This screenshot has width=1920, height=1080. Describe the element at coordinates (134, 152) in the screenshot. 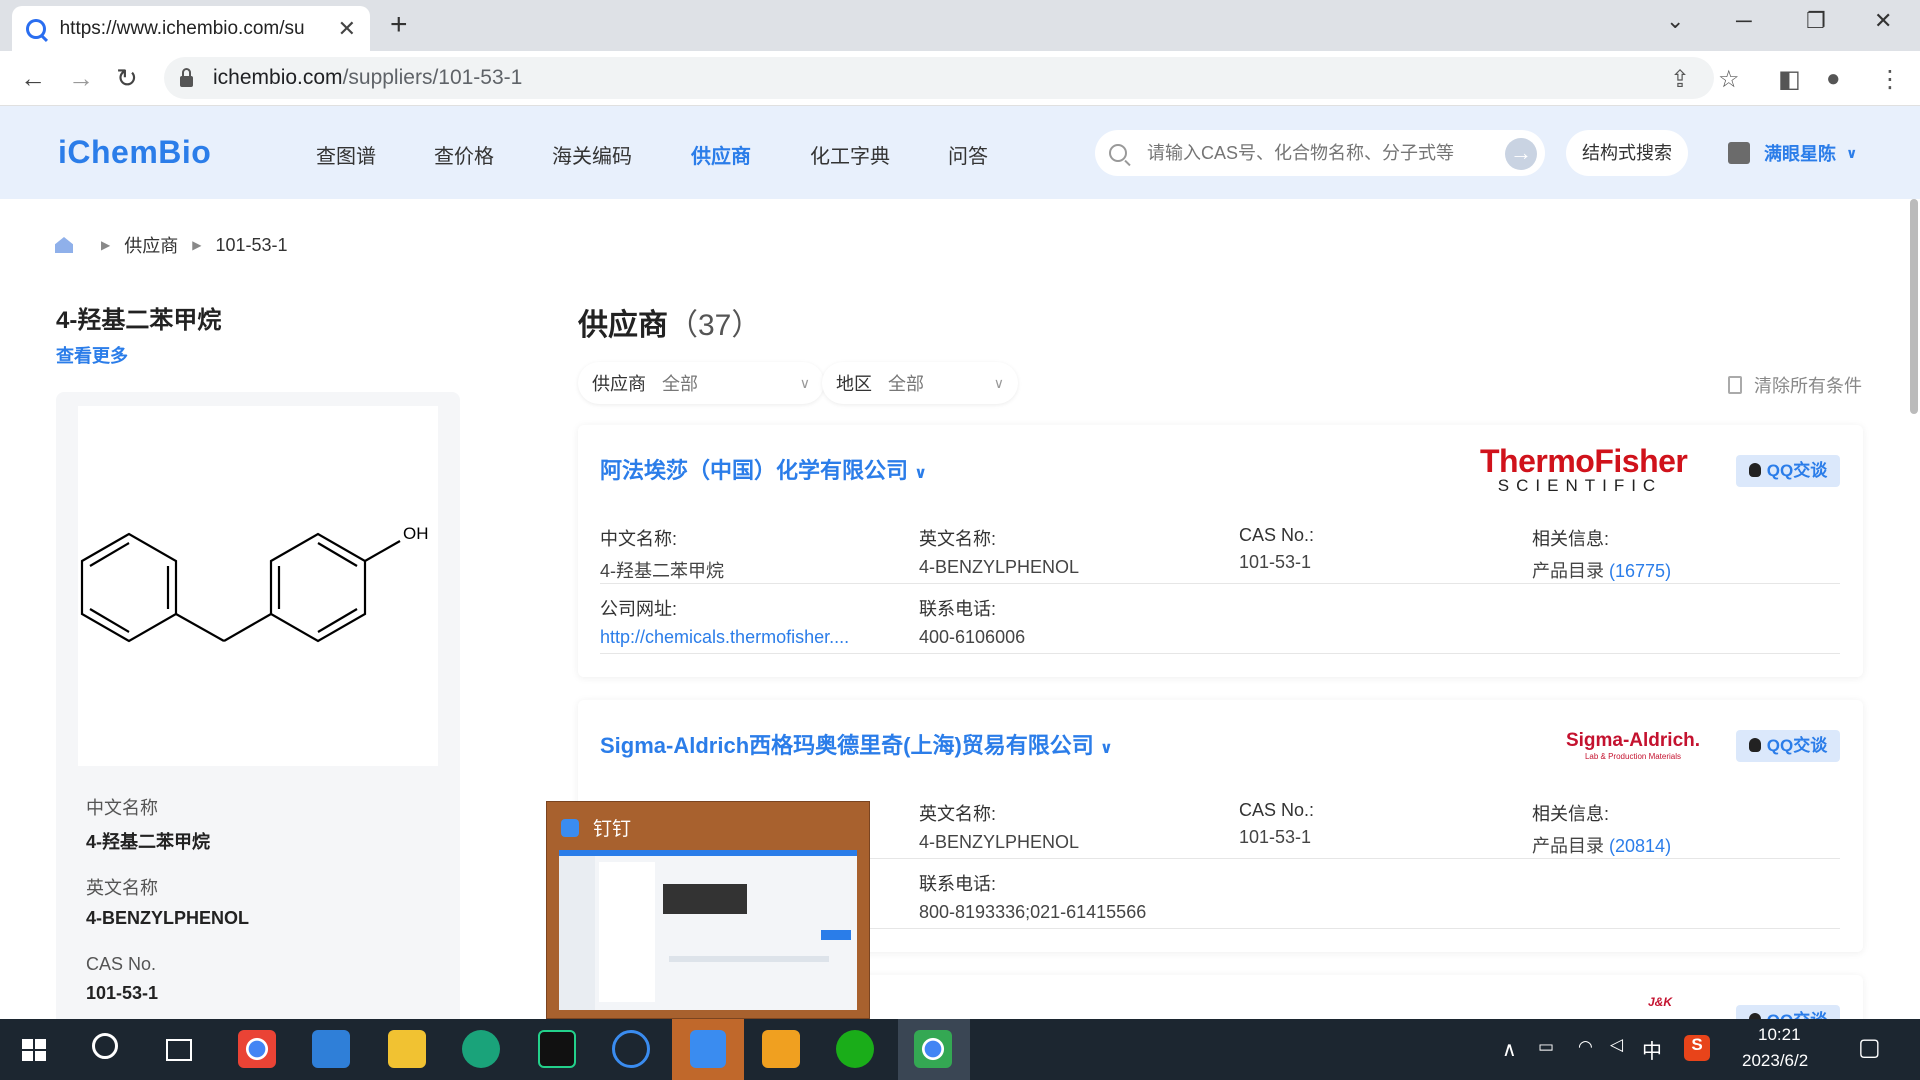

I see `site-logo: iChemBio` at that location.